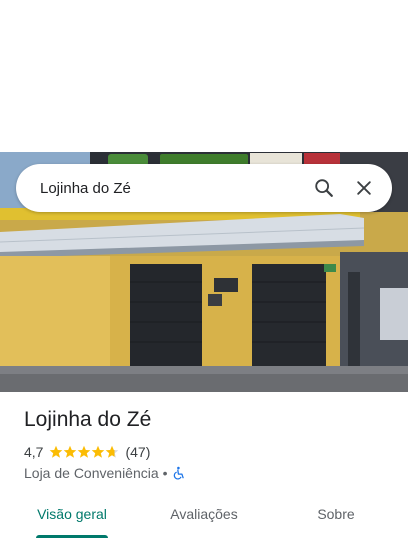  What do you see at coordinates (112, 451) in the screenshot?
I see `star-partial-icon` at bounding box center [112, 451].